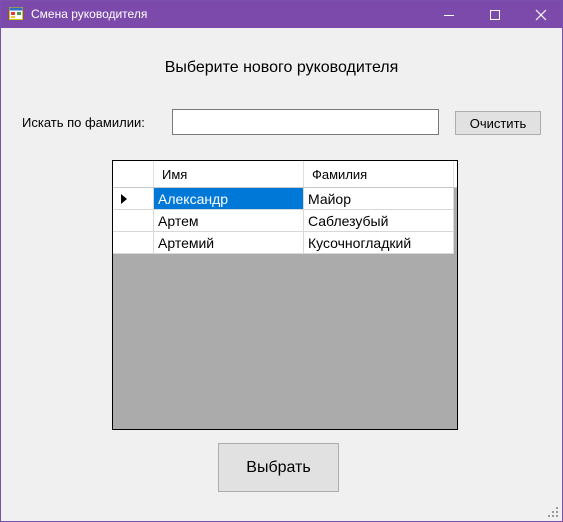  Describe the element at coordinates (379, 242) in the screenshot. I see `cell-last-name: Кусочногладкий` at that location.